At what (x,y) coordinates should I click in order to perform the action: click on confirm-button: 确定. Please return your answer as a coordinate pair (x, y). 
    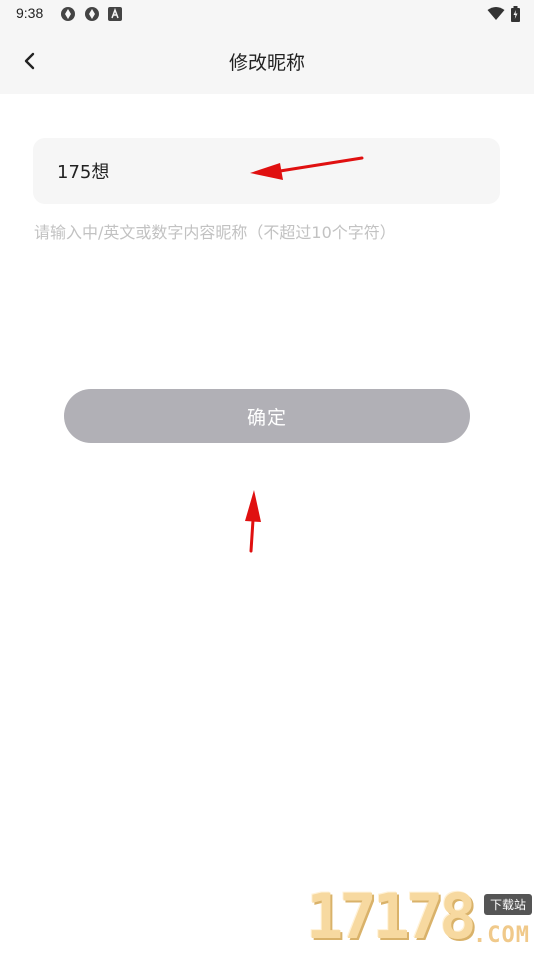
    Looking at the image, I should click on (267, 416).